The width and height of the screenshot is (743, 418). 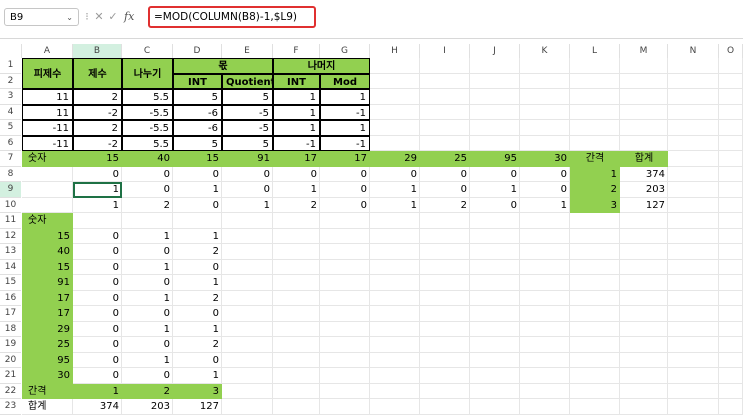 I want to click on header-cell: 나머지, so click(x=321, y=66).